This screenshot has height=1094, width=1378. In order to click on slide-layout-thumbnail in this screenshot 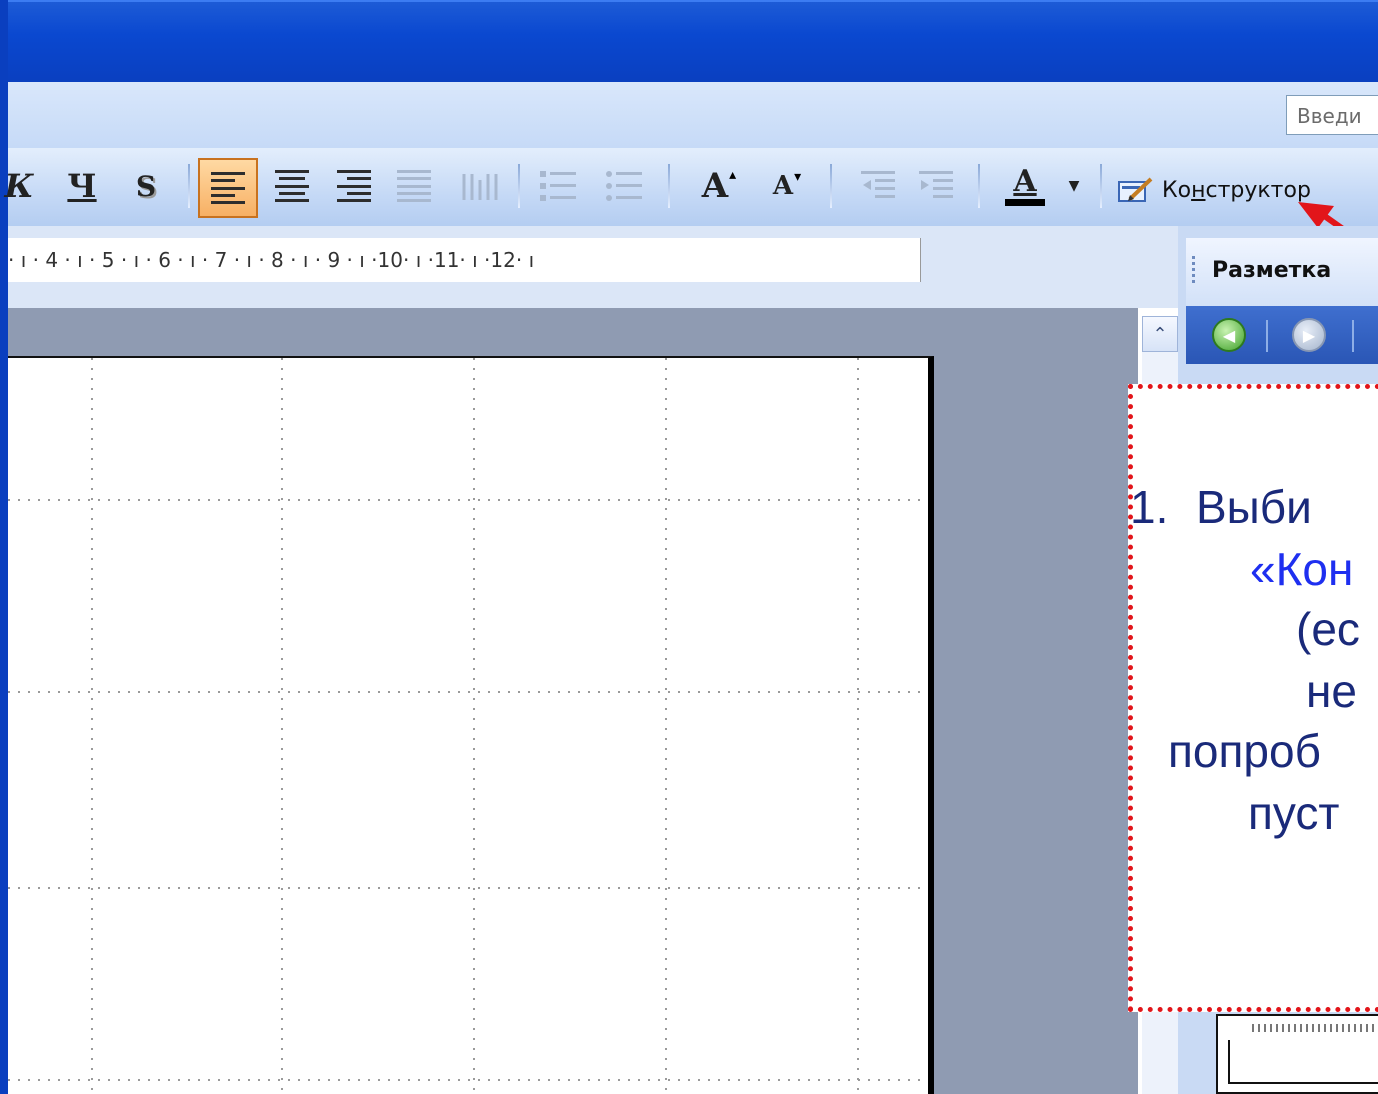, I will do `click(1297, 1054)`.